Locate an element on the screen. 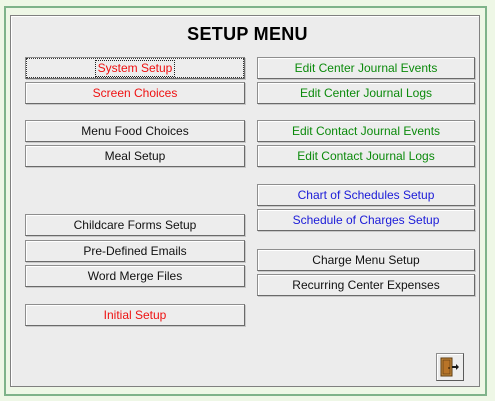 Image resolution: width=495 pixels, height=401 pixels. chart-of-schedules-setup-label: Chart of Schedules Setup is located at coordinates (366, 195).